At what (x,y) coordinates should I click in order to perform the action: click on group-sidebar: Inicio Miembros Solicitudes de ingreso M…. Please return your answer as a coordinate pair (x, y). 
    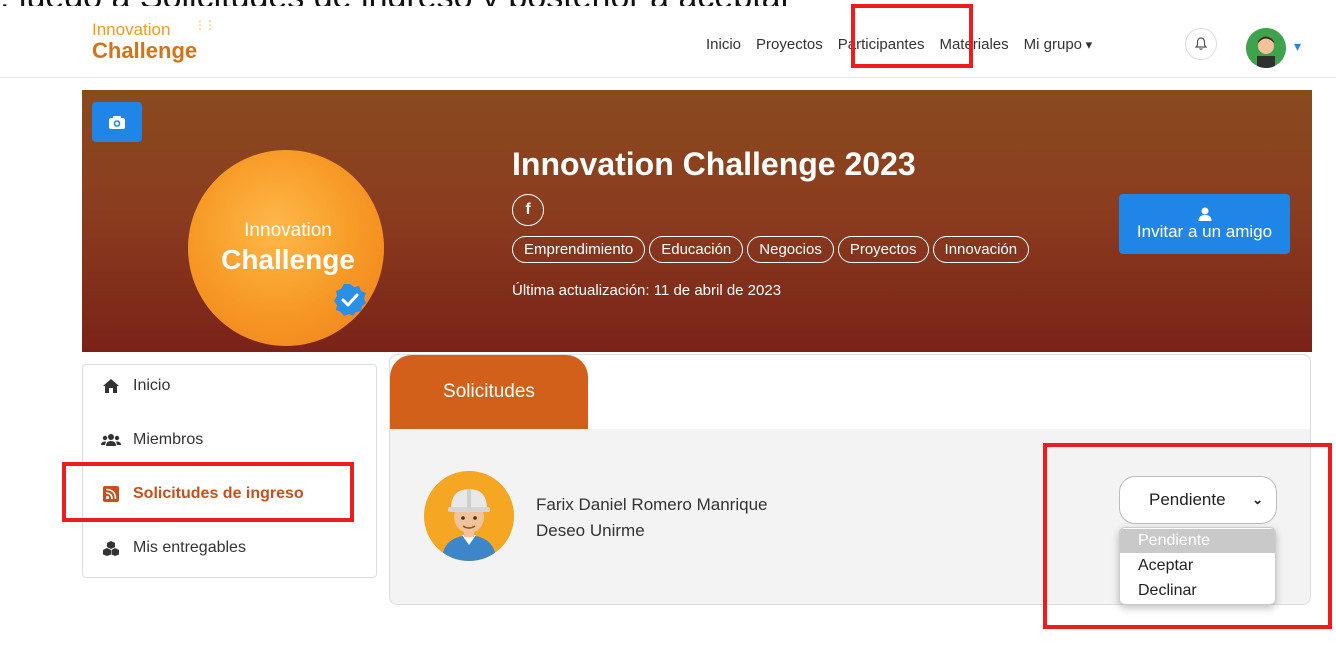
    Looking at the image, I should click on (229, 471).